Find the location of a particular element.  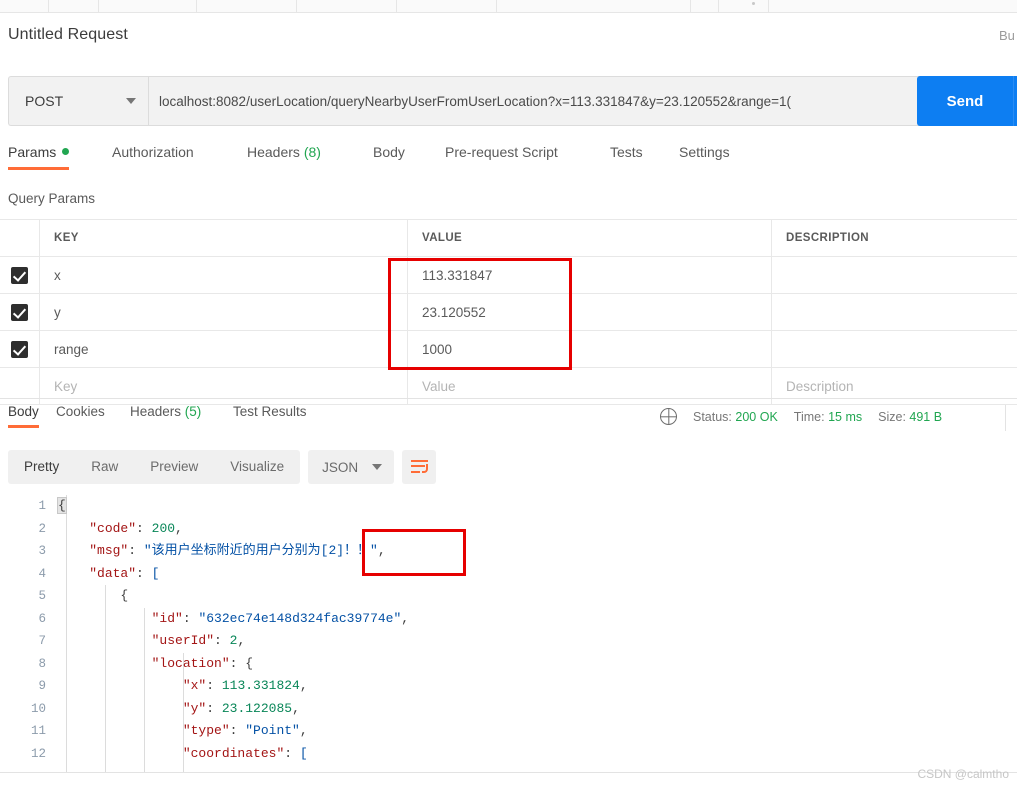

row-key-cell: y is located at coordinates (224, 312).